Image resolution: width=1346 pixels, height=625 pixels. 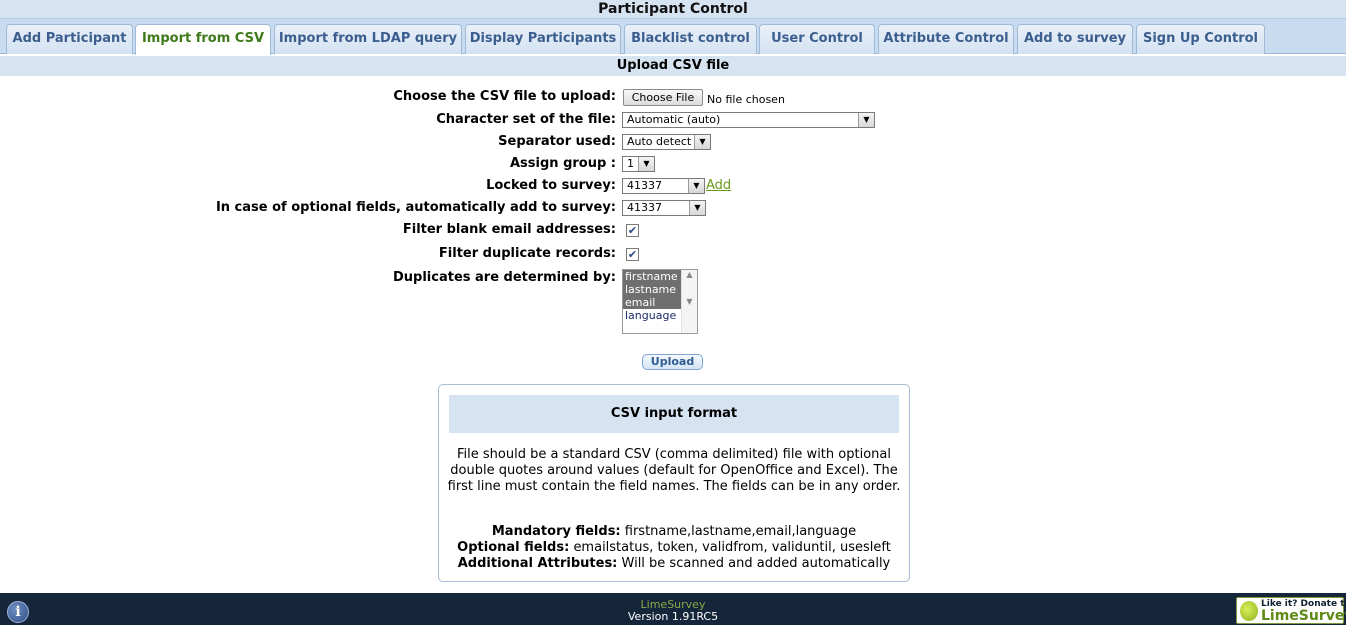 What do you see at coordinates (673, 66) in the screenshot?
I see `section-title: Upload CSV file` at bounding box center [673, 66].